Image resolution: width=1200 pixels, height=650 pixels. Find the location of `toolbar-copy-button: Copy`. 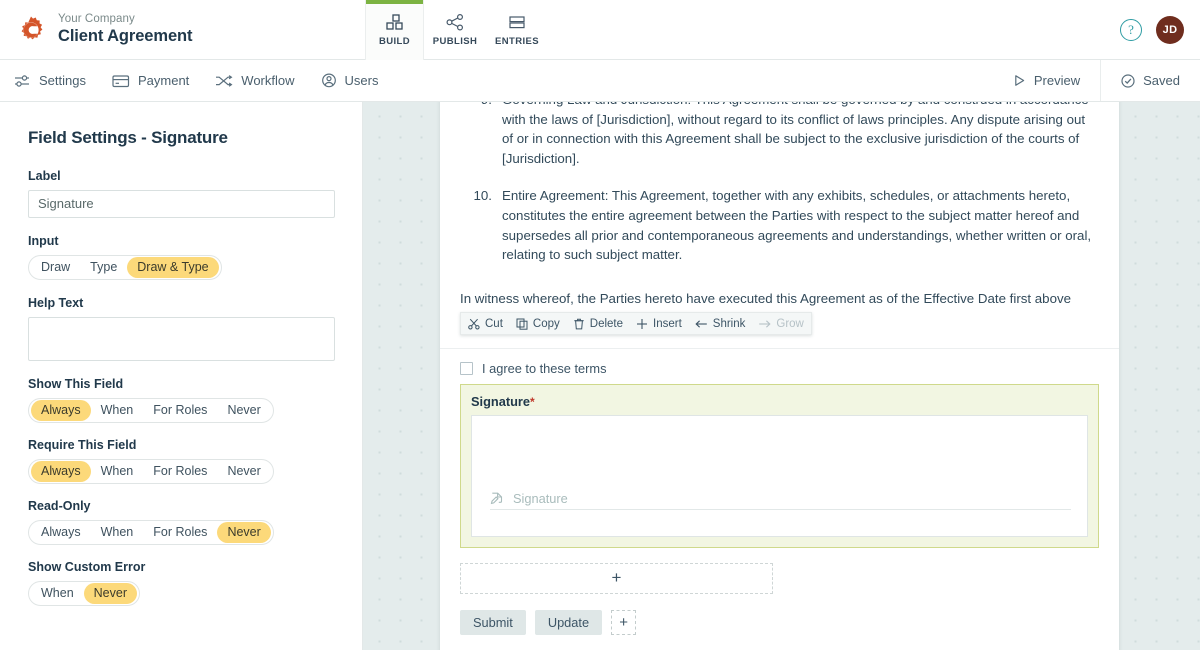

toolbar-copy-button: Copy is located at coordinates (538, 324).